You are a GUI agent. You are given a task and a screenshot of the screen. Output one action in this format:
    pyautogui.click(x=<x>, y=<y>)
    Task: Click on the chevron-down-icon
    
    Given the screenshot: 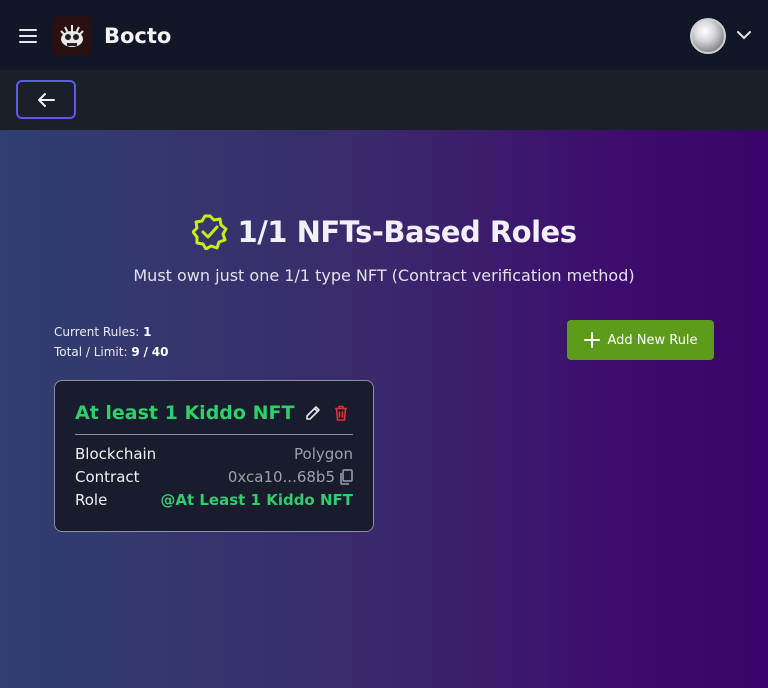 What is the action you would take?
    pyautogui.click(x=744, y=35)
    